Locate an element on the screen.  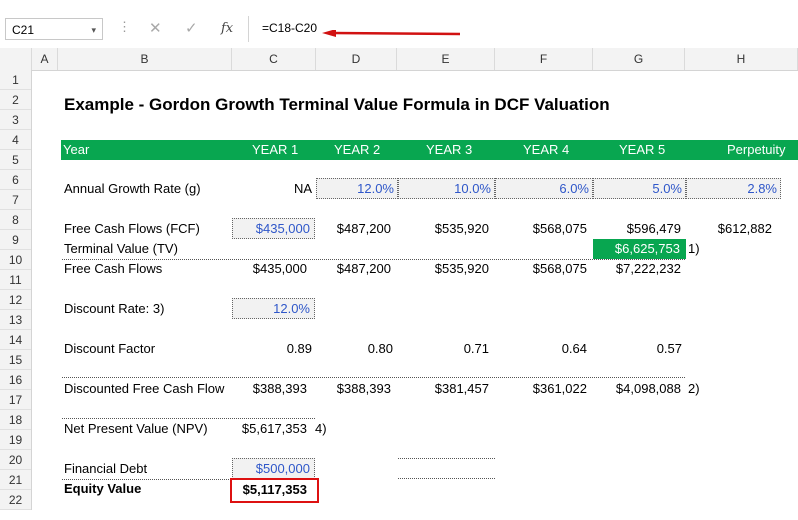
dfcf-year-5: $4,098,088 is located at coordinates (637, 389).